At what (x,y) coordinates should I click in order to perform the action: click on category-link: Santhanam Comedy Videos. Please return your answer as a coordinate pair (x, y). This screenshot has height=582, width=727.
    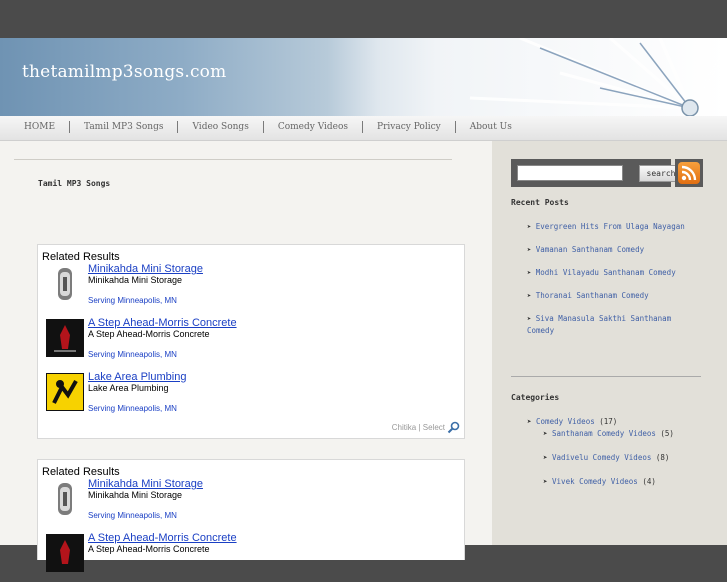
    Looking at the image, I should click on (604, 433).